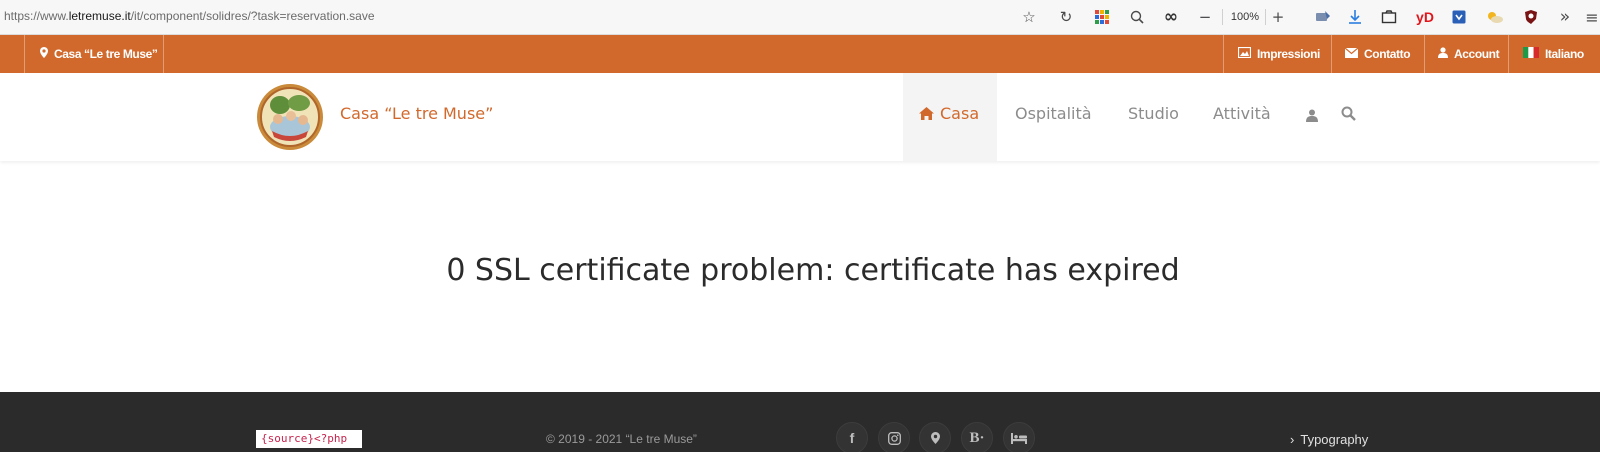  What do you see at coordinates (1205, 17) in the screenshot?
I see `zoom-out-icon: −` at bounding box center [1205, 17].